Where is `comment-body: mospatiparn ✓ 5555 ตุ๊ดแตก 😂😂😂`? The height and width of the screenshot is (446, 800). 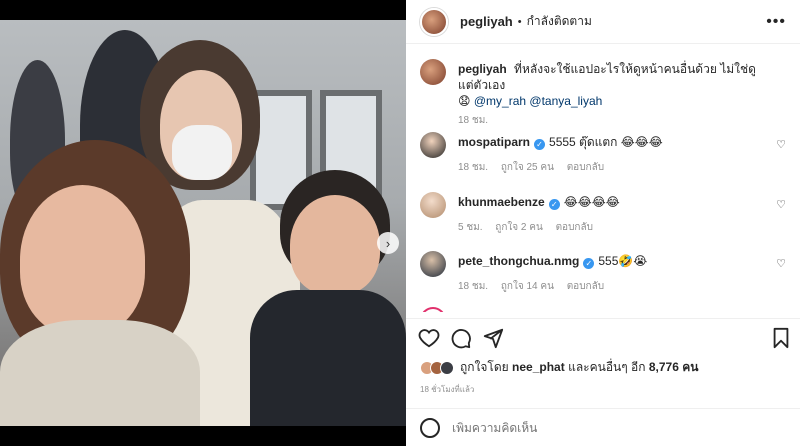
comment-body: mospatiparn ✓ 5555 ตุ๊ดแตก 😂😂😂 is located at coordinates (613, 142).